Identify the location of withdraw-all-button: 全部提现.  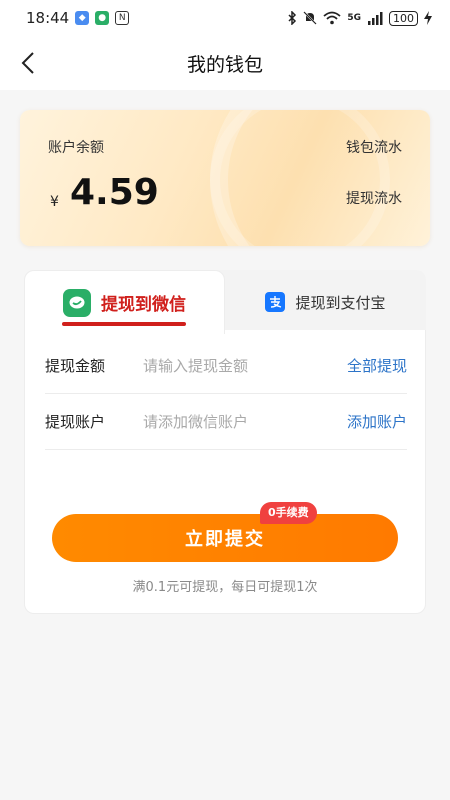
(377, 365).